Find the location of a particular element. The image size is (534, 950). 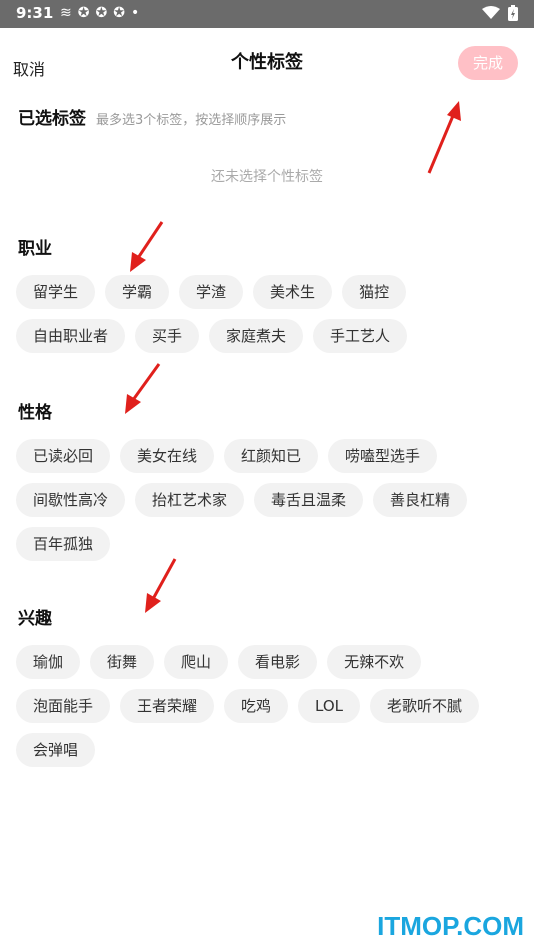

selected-hint: 最多选3个标签，按选择顺序展示 is located at coordinates (191, 120).